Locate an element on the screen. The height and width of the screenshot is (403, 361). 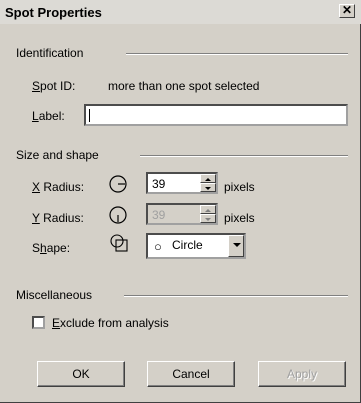
x-radius-icon is located at coordinates (118, 184).